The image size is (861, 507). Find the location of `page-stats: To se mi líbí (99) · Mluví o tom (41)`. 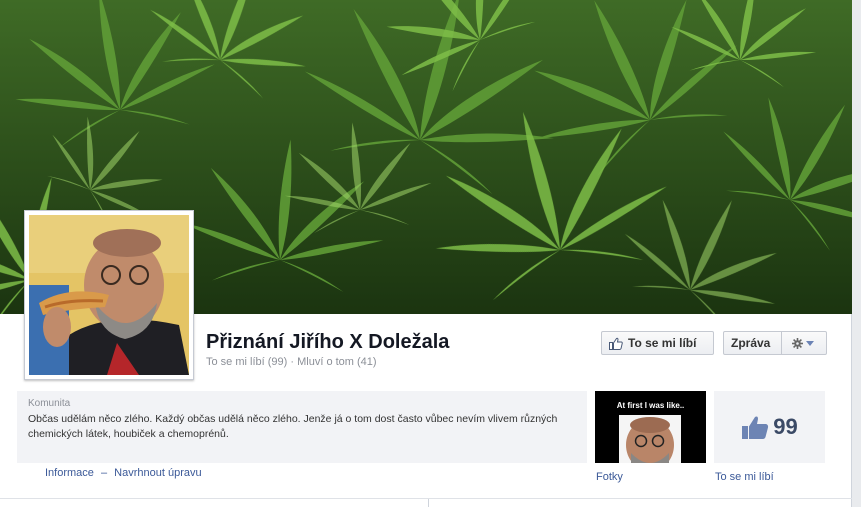

page-stats: To se mi líbí (99) · Mluví o tom (41) is located at coordinates (291, 362).